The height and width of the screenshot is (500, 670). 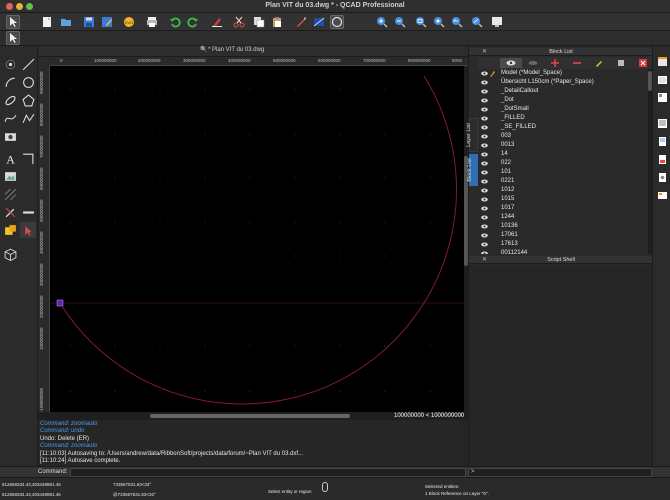 I want to click on print-icon, so click(x=152, y=22).